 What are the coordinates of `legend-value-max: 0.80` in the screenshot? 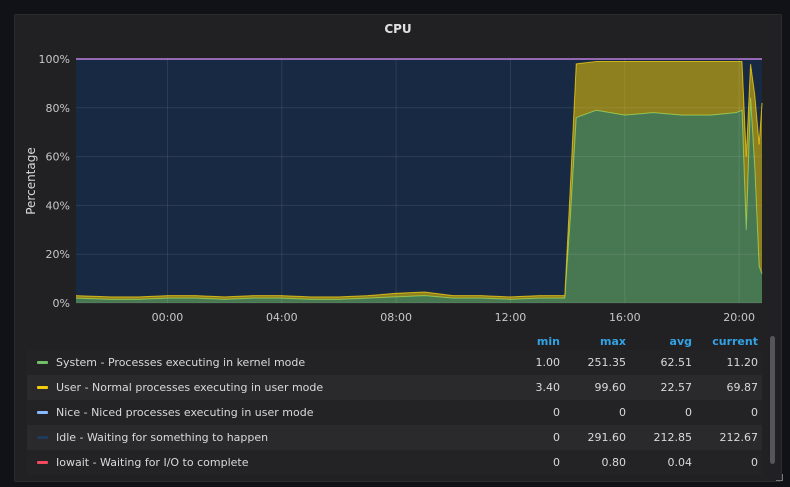 It's located at (614, 462).